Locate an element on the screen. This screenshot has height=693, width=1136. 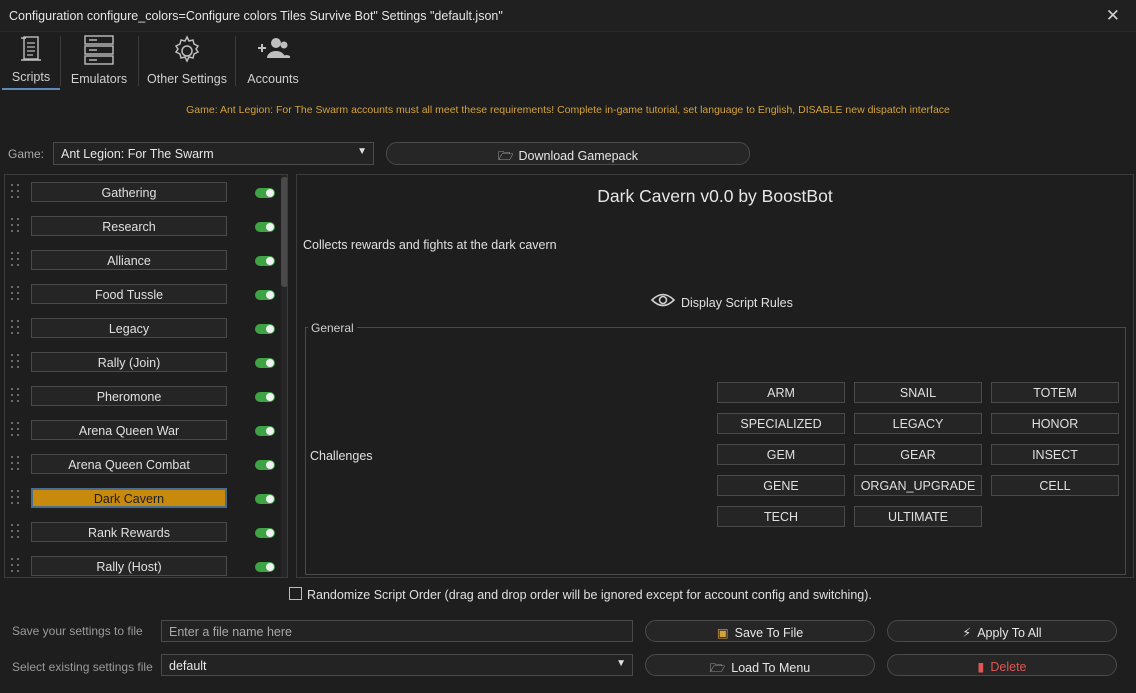
script-row: Rally (Join) is located at coordinates (141, 363).